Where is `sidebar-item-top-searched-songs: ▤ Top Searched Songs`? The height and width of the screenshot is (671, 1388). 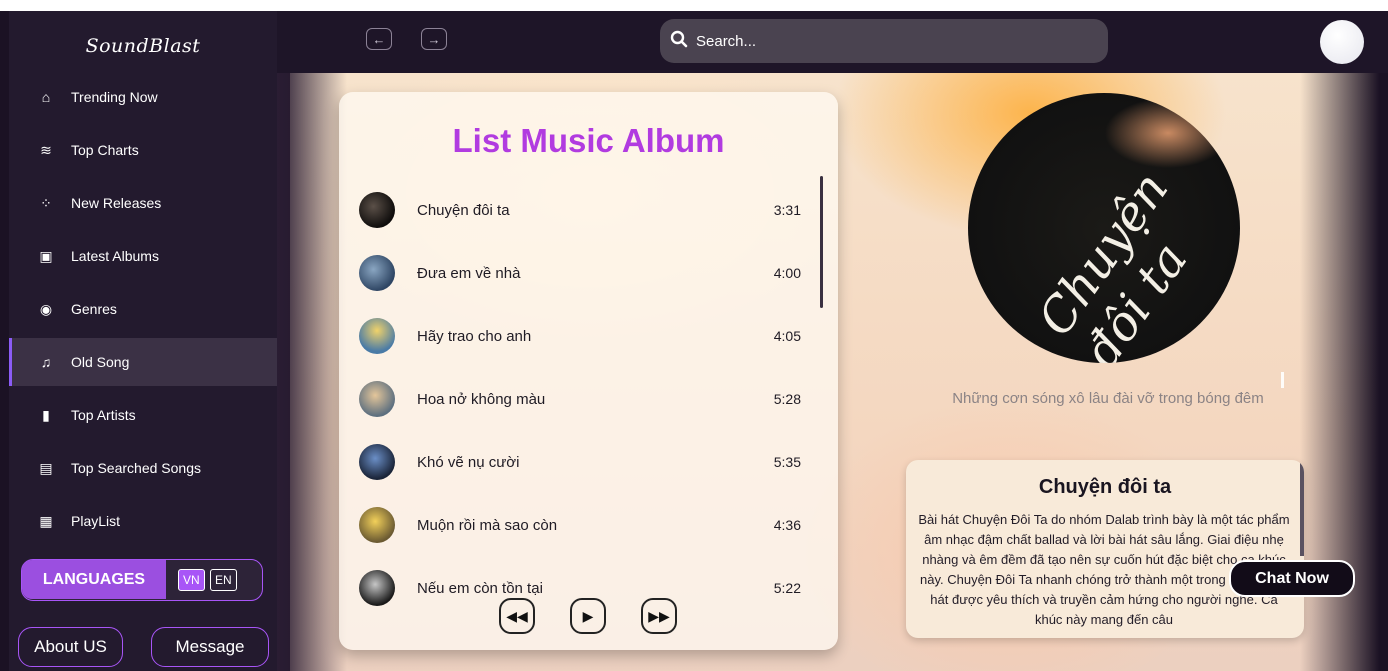 sidebar-item-top-searched-songs: ▤ Top Searched Songs is located at coordinates (143, 468).